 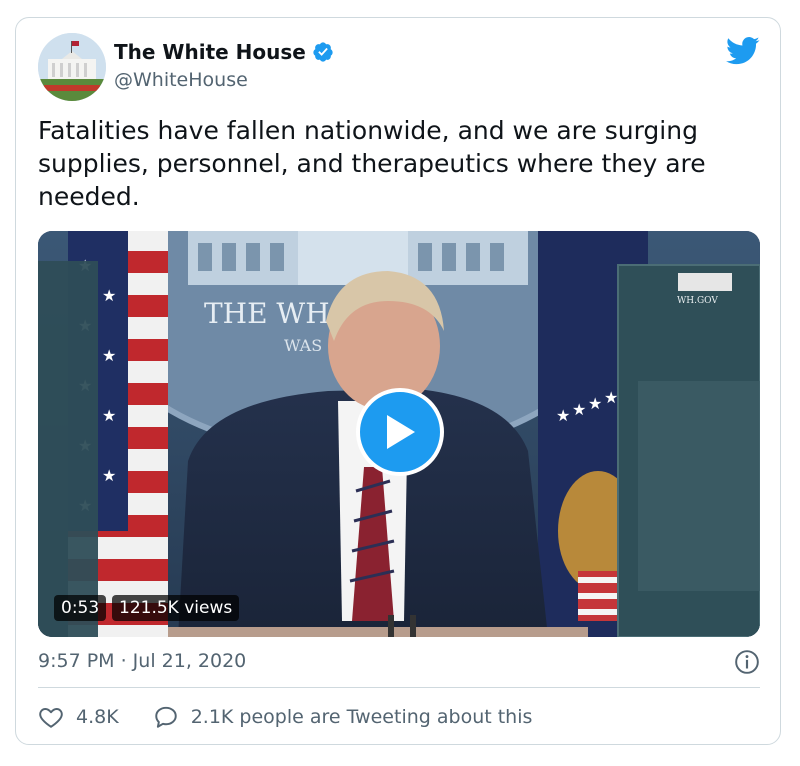 What do you see at coordinates (323, 52) in the screenshot?
I see `verified-badge-icon` at bounding box center [323, 52].